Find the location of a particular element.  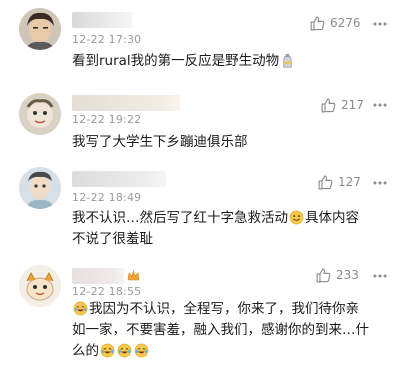

comment-text: 我不认识…然后写了红十字急救活动 具体内容 不说了很羞耻 is located at coordinates (227, 229).